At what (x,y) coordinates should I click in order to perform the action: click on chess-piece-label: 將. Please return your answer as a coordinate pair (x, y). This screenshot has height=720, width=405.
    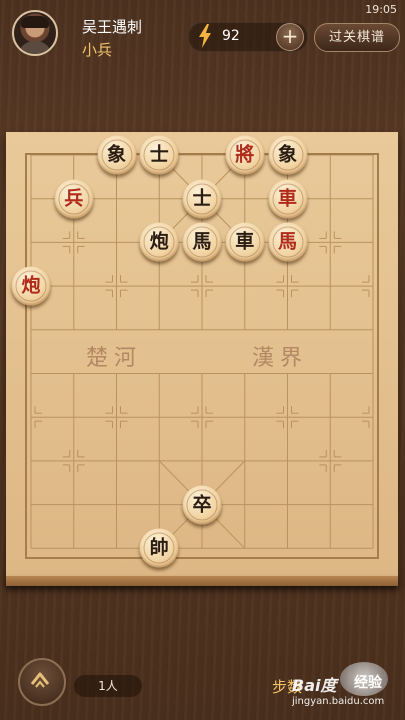
    Looking at the image, I should click on (245, 154).